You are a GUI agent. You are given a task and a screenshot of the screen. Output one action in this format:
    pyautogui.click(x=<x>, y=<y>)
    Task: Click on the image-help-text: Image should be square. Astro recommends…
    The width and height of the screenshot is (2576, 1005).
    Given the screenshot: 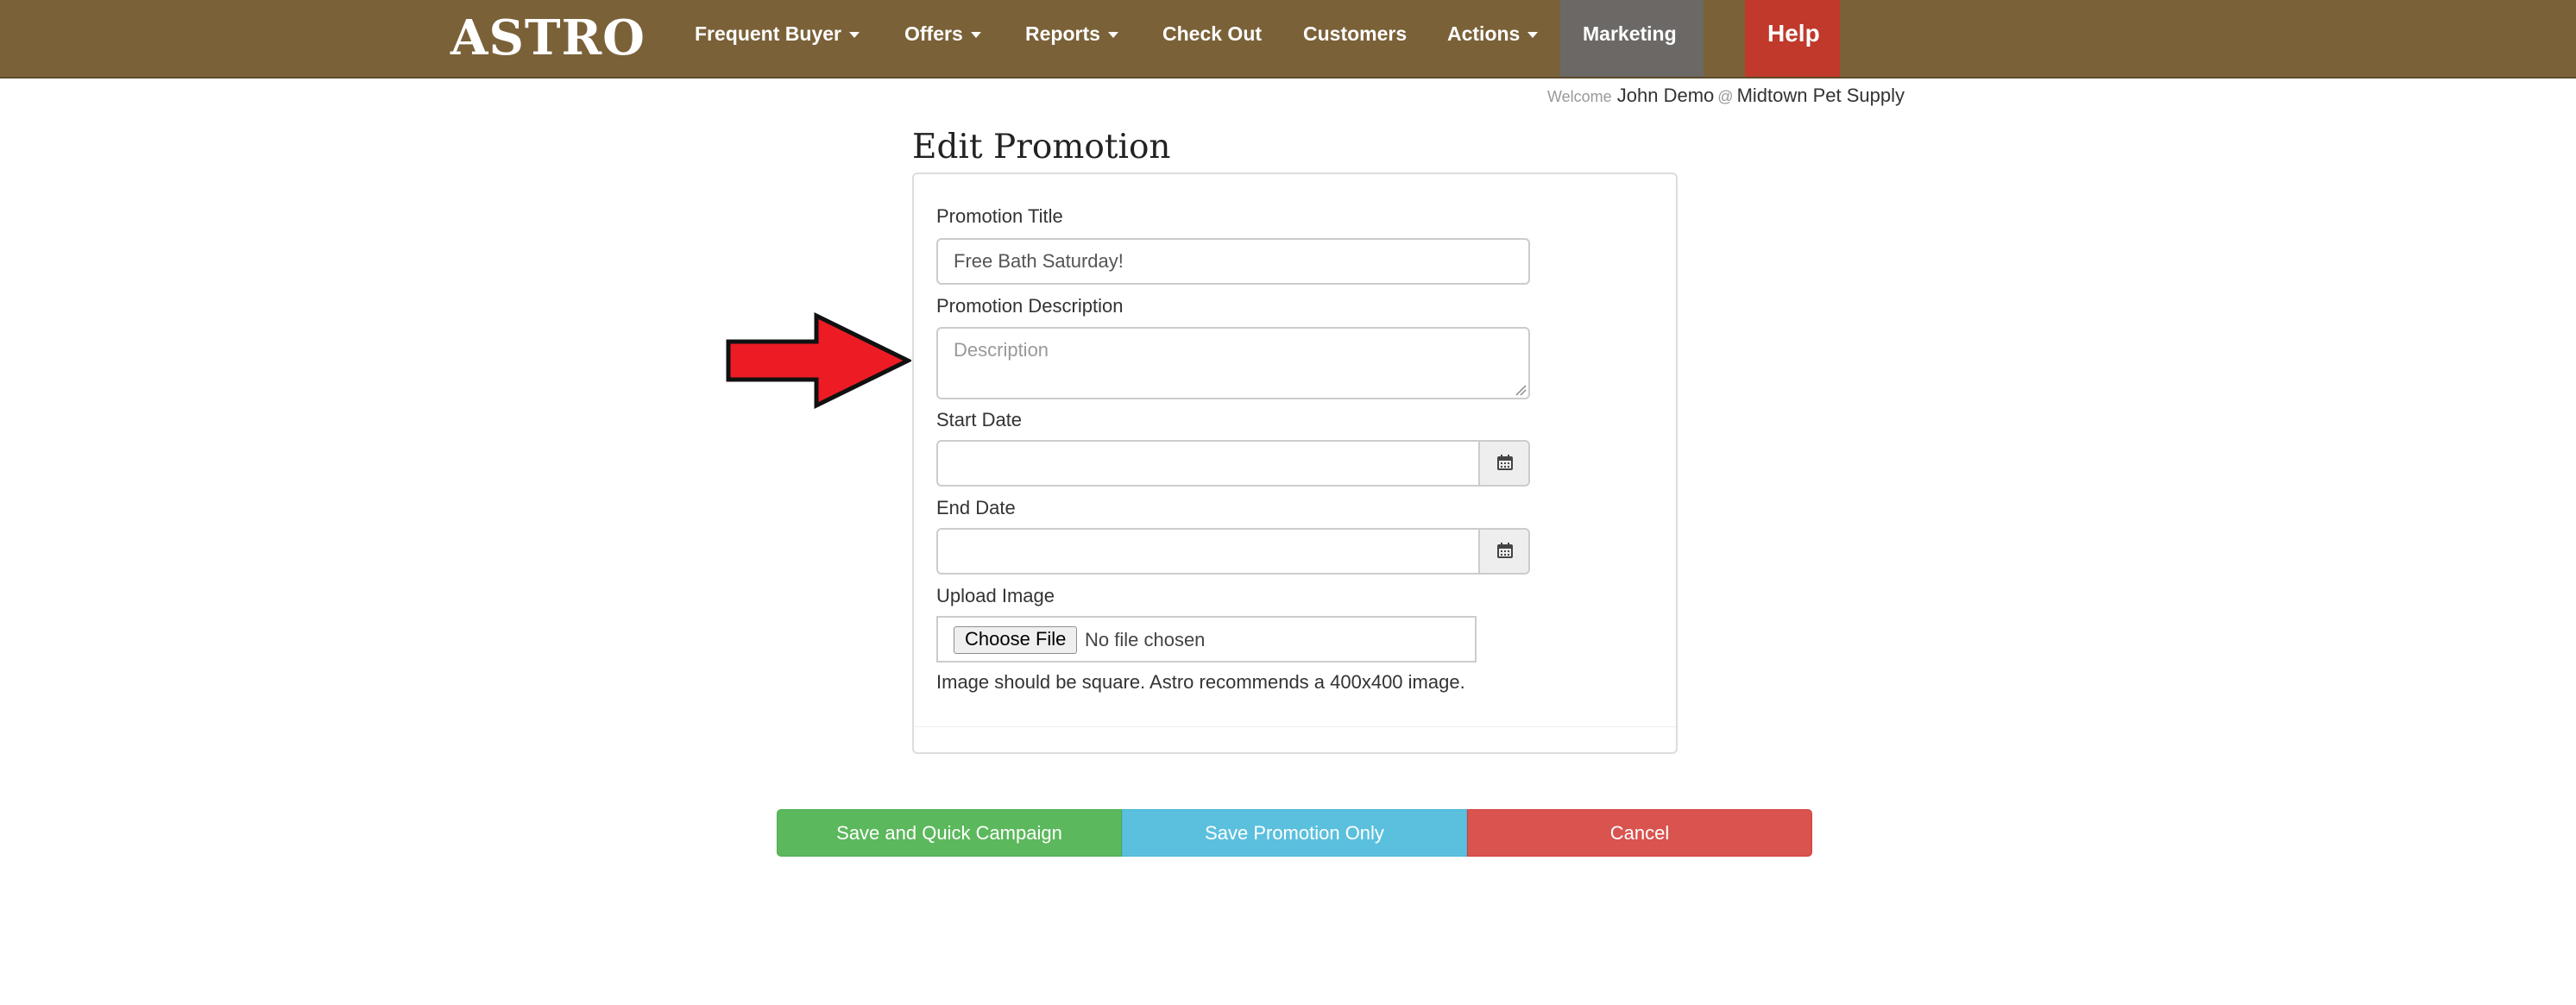 What is the action you would take?
    pyautogui.click(x=1200, y=682)
    